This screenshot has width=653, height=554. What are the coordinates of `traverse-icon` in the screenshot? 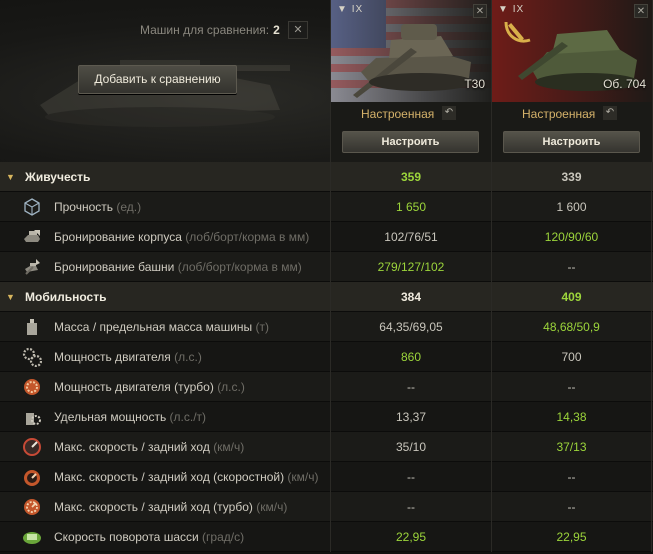 It's located at (32, 538).